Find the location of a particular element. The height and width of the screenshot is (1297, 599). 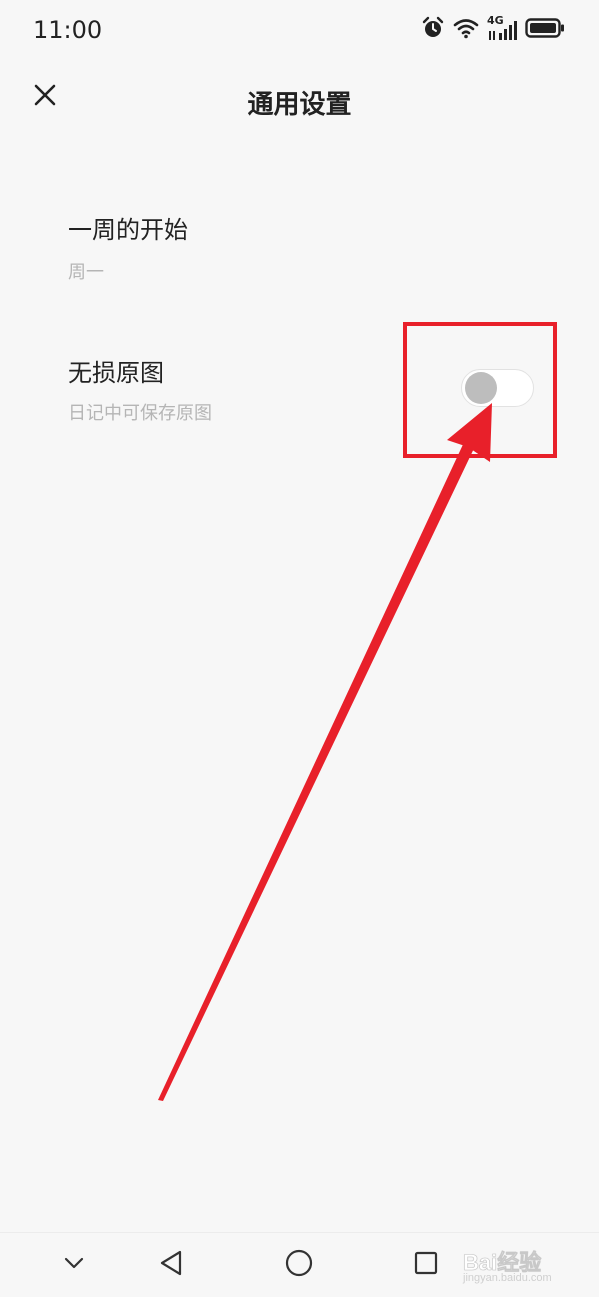

nav-home-button is located at coordinates (299, 1265).